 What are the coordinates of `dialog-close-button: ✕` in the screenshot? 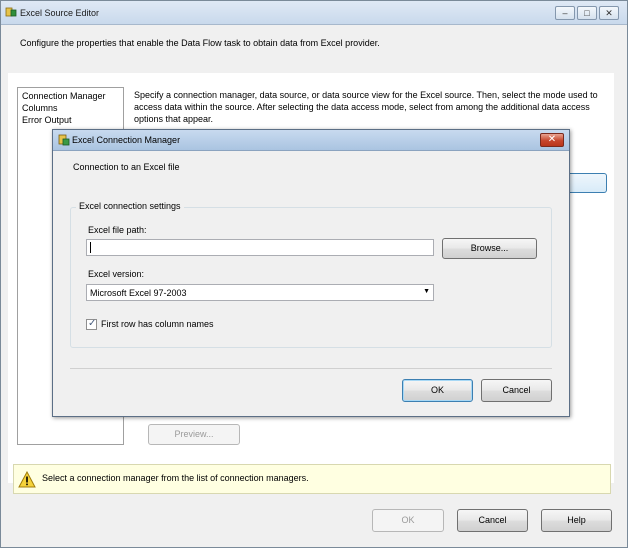 It's located at (552, 140).